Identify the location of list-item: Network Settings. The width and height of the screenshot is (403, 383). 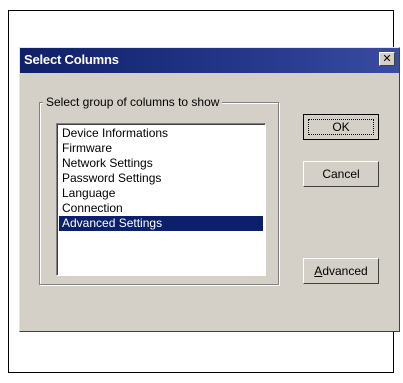
(161, 163).